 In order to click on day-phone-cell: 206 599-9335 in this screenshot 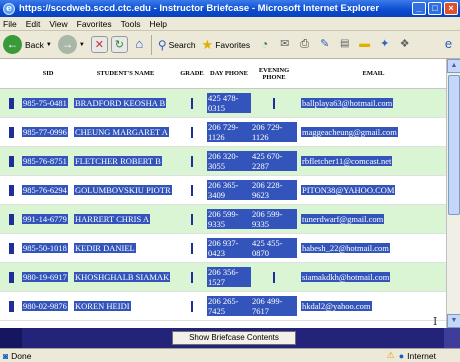, I will do `click(229, 219)`.